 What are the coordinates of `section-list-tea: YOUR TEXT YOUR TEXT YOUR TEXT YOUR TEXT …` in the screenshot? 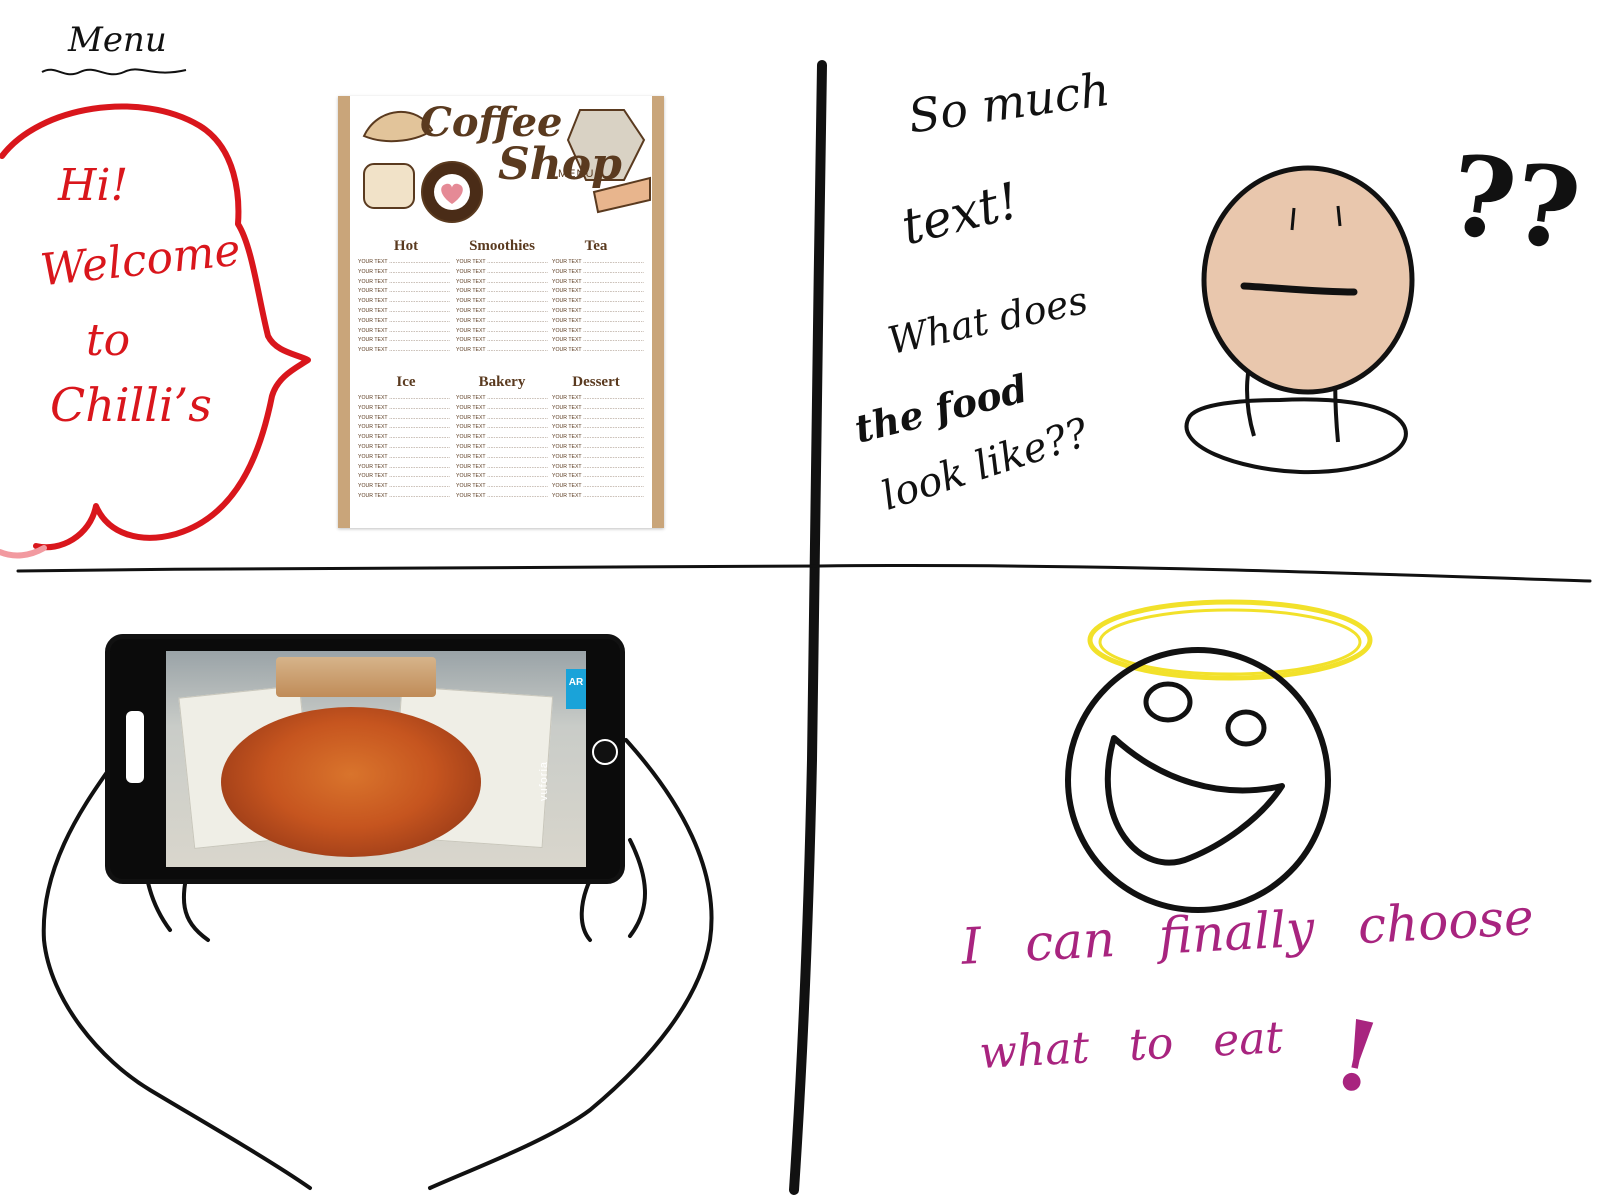 It's located at (598, 307).